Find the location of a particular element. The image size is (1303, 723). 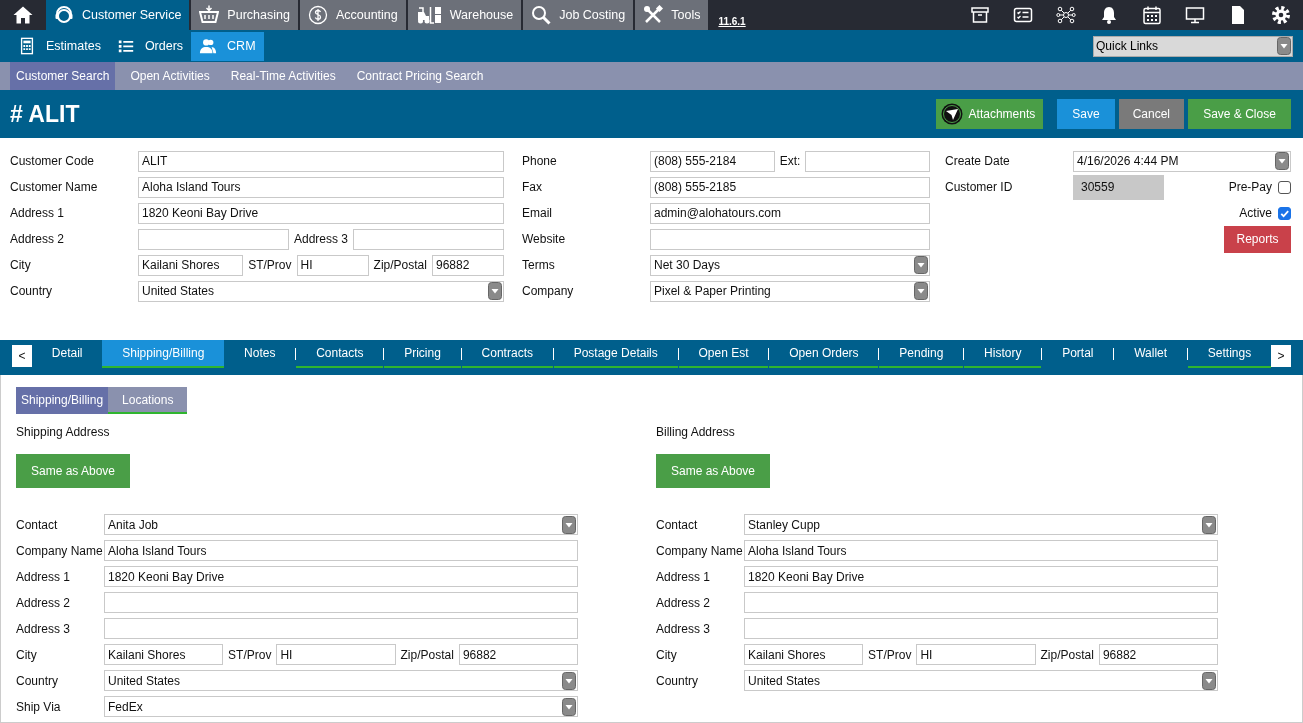

detail-tab: Pending is located at coordinates (921, 353).